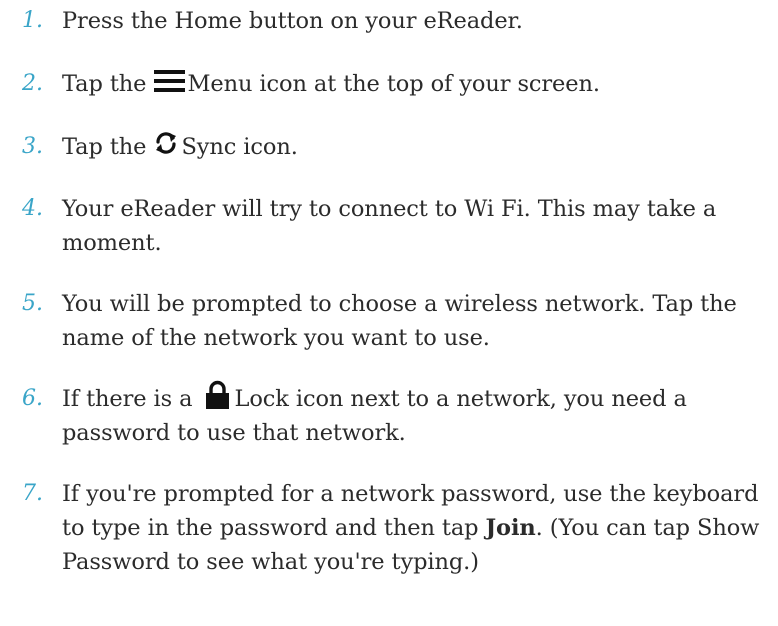 The height and width of the screenshot is (626, 778). What do you see at coordinates (32, 146) in the screenshot?
I see `step-number: 3.` at bounding box center [32, 146].